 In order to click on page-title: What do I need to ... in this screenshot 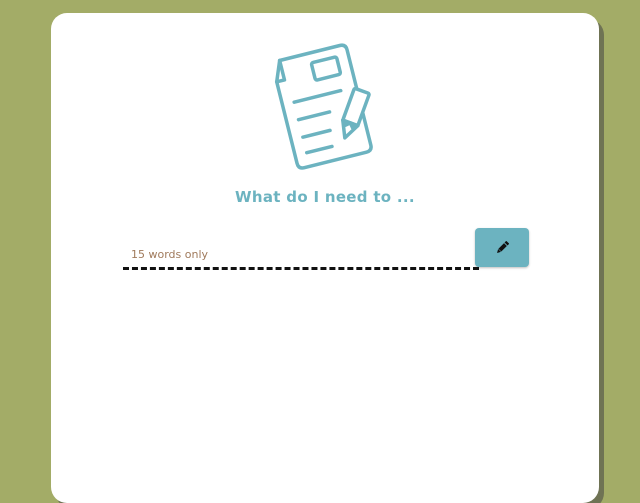, I will do `click(325, 197)`.